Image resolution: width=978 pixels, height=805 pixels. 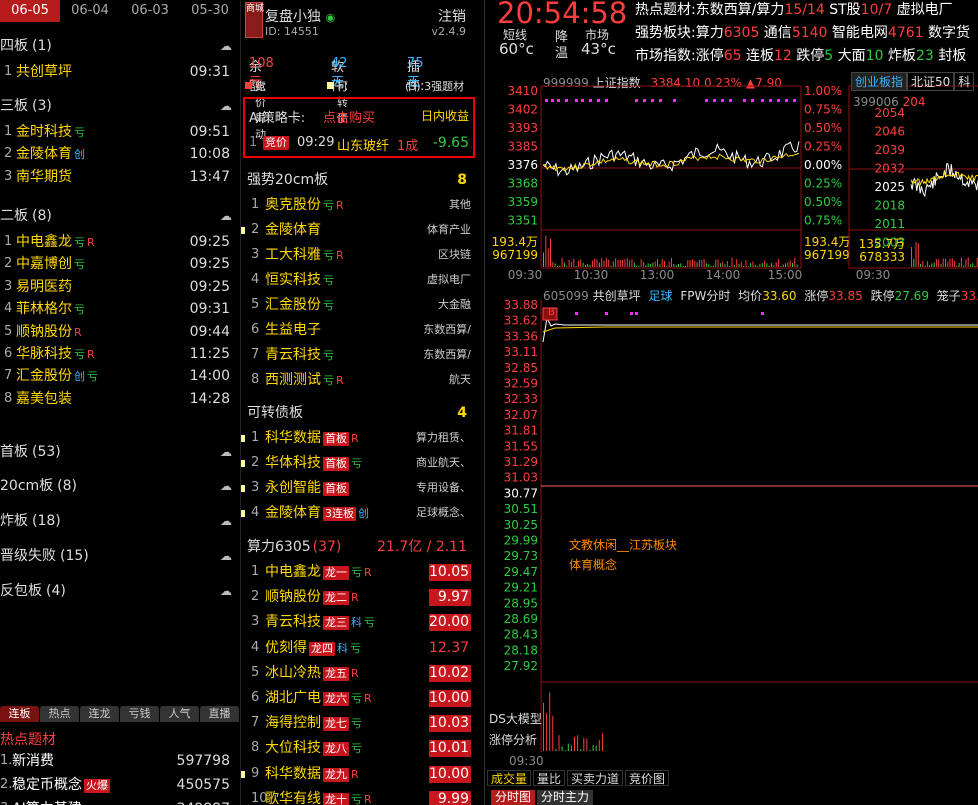 I want to click on hot-topic-item: 2. 稳定币概念 火爆 450575, so click(x=120, y=785).